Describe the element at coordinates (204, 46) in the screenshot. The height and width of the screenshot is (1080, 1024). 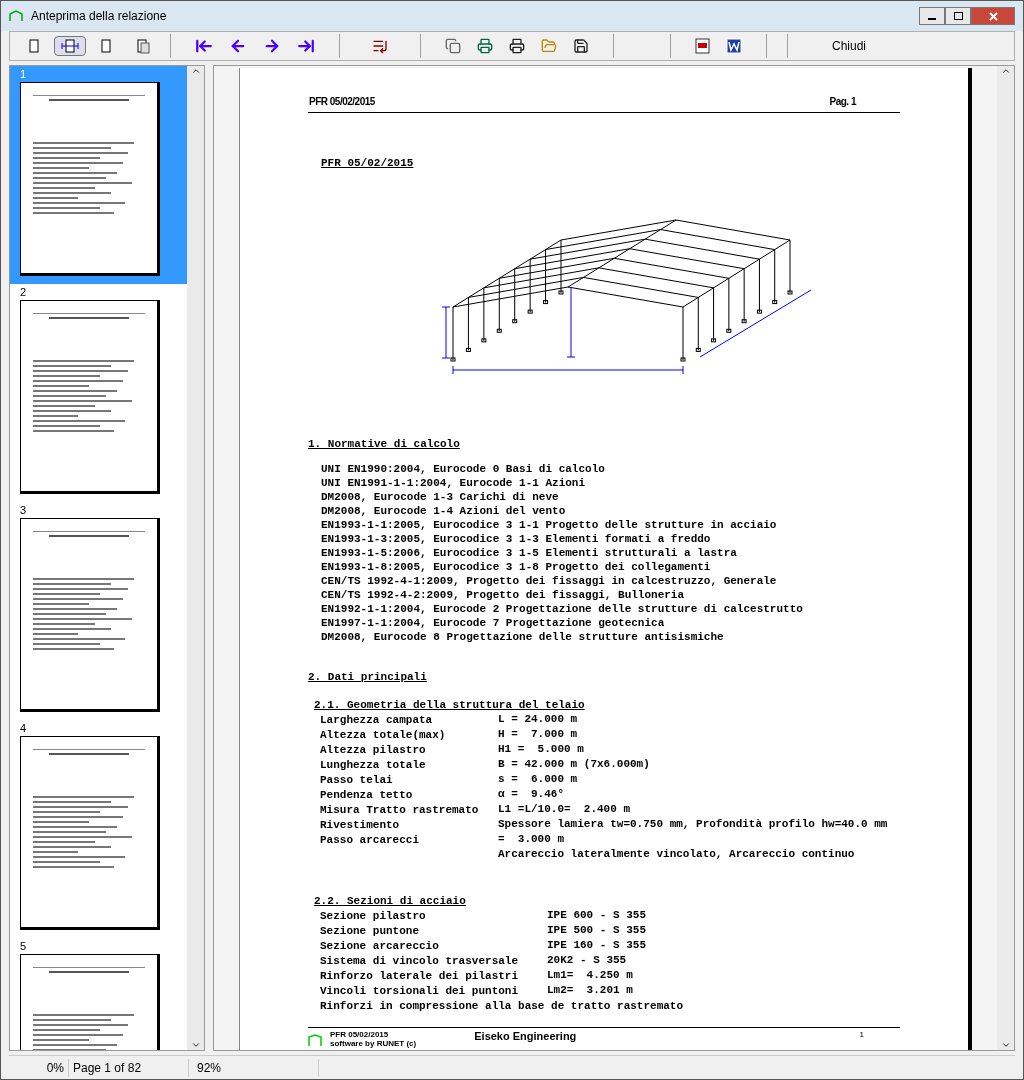
I see `first-page-icon` at that location.